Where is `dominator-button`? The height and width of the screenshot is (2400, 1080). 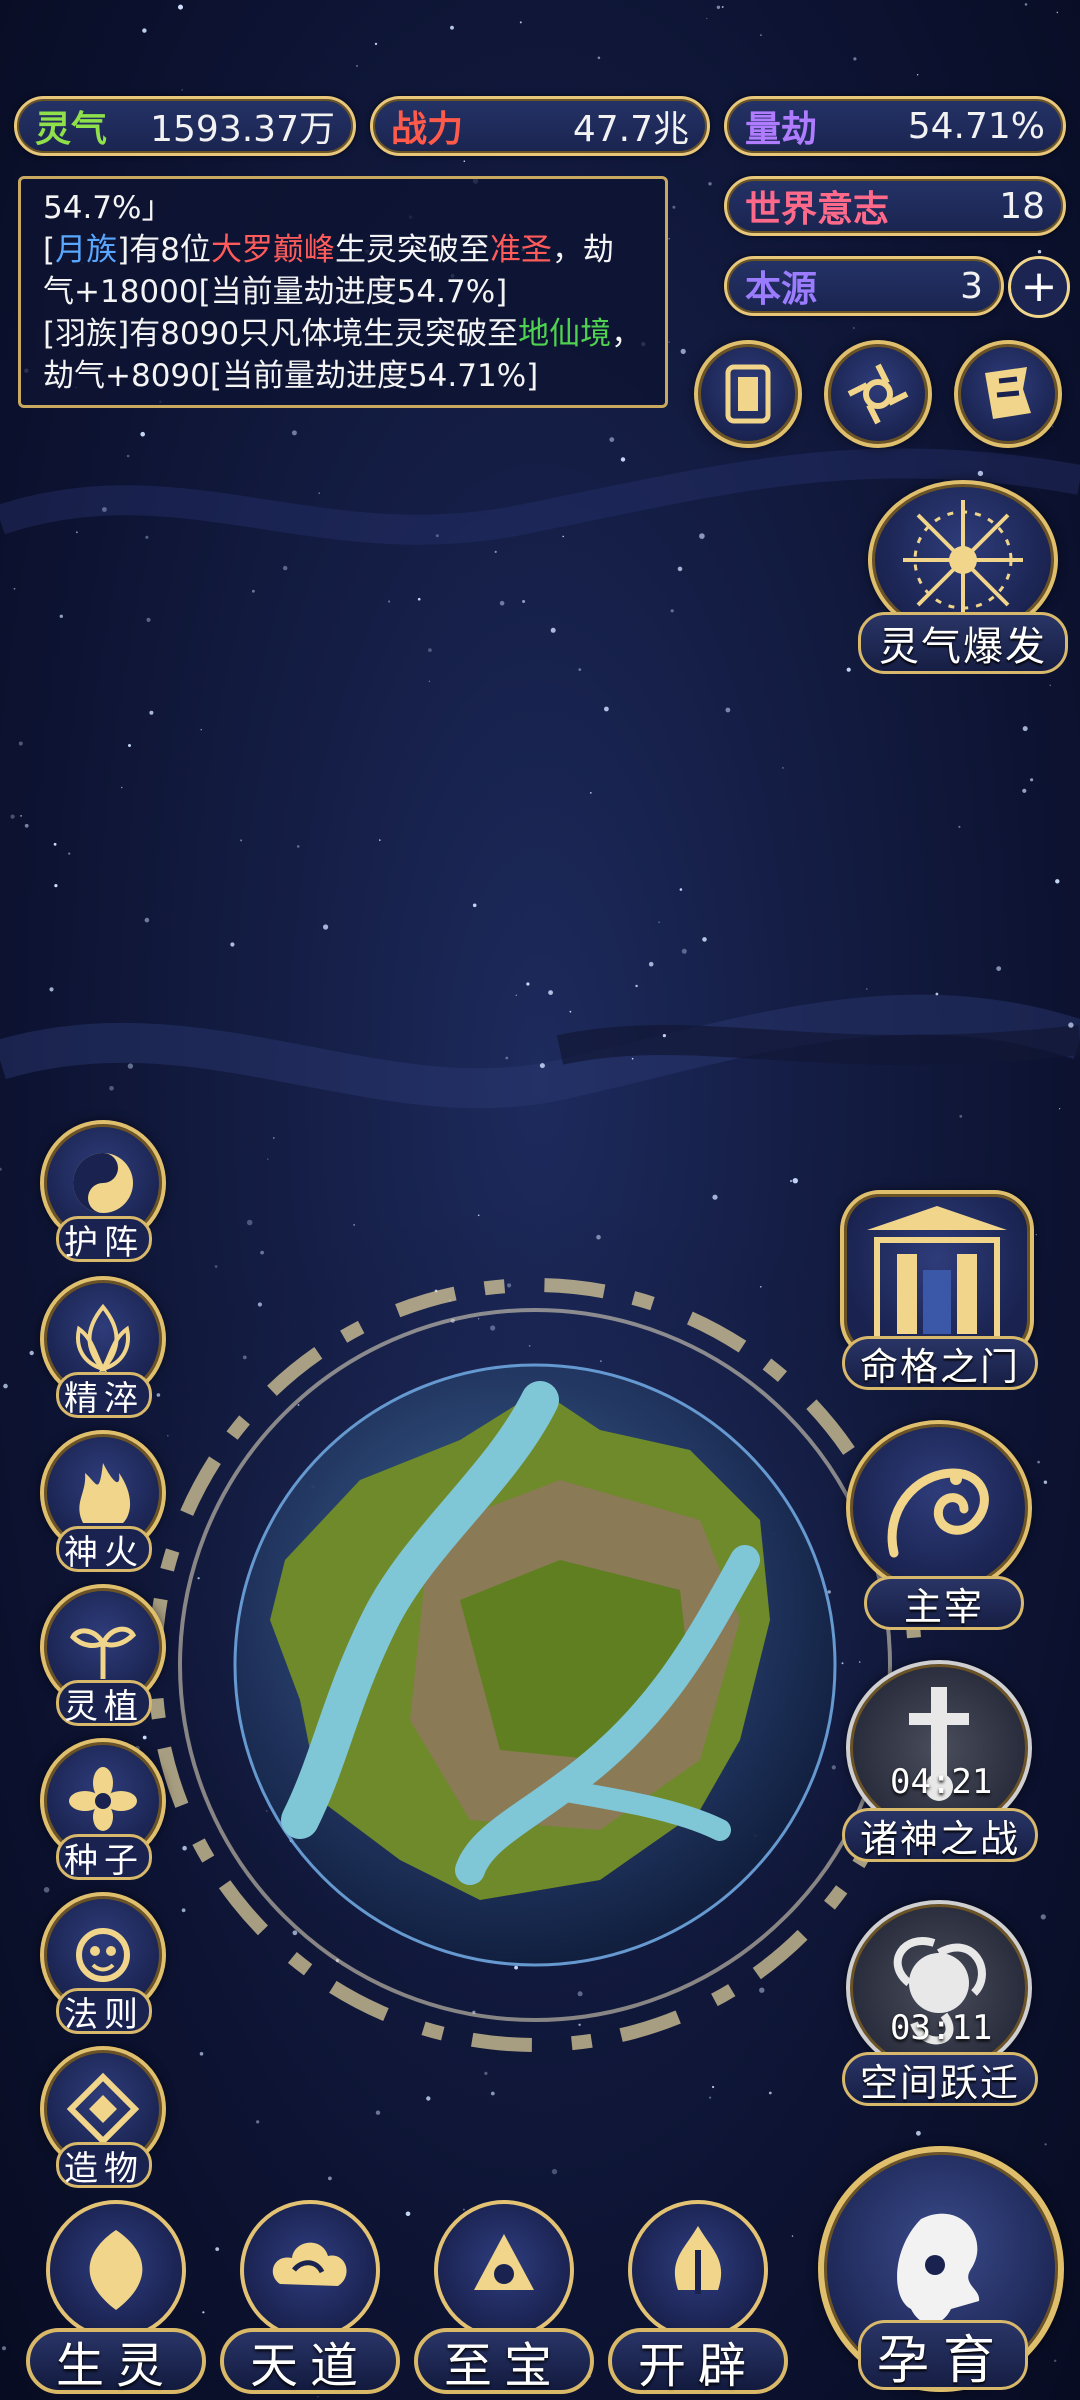
dominator-button is located at coordinates (939, 1508).